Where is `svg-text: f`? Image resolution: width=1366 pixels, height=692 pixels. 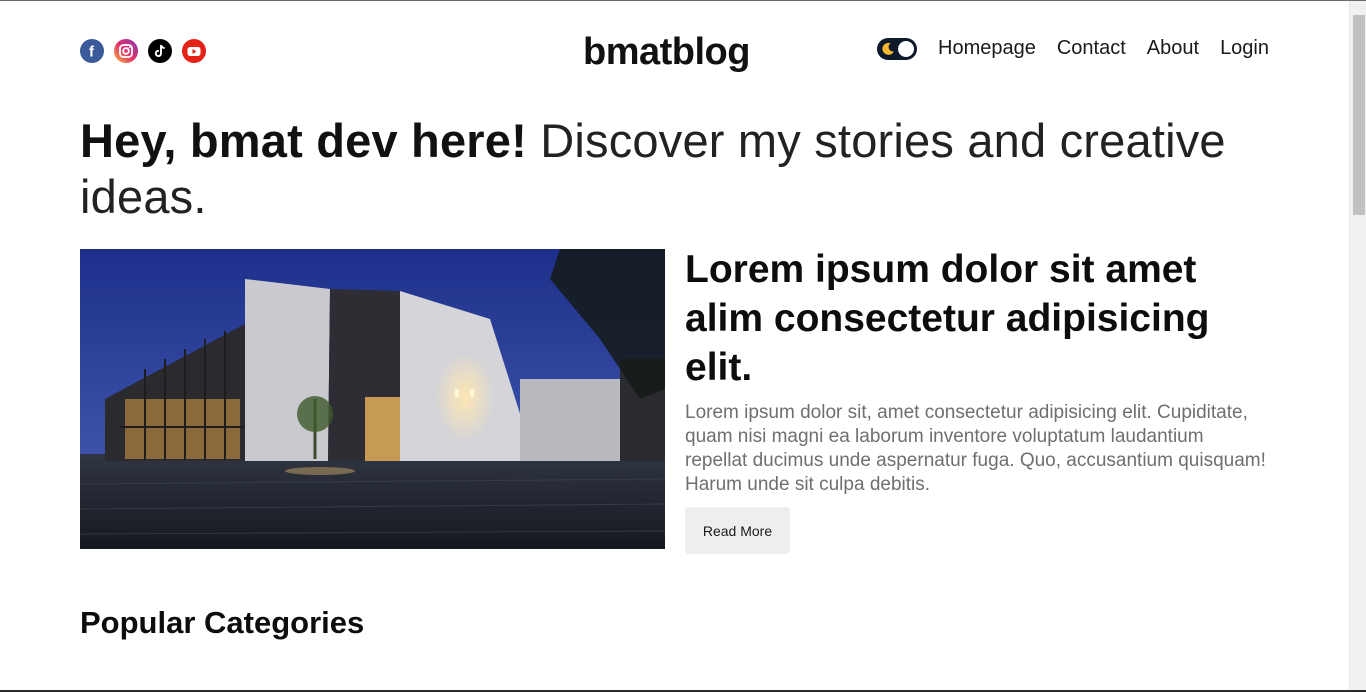
svg-text: f is located at coordinates (92, 52).